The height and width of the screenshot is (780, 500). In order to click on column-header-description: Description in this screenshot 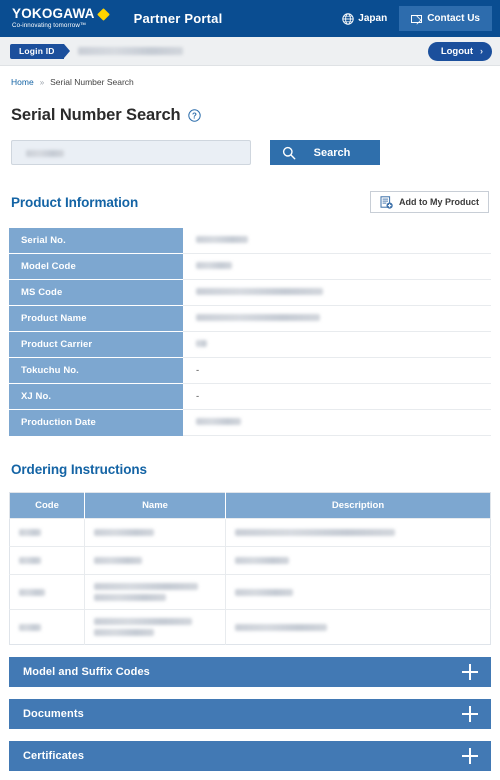, I will do `click(358, 505)`.